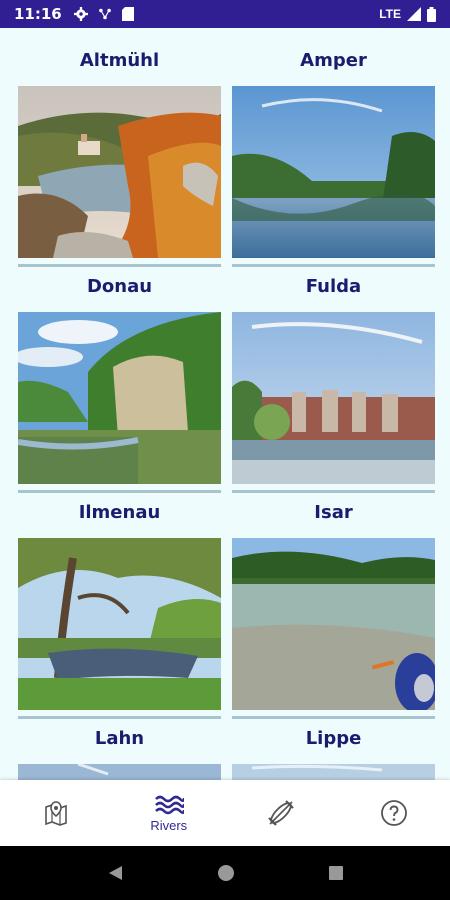 This screenshot has width=450, height=900. I want to click on river-card-lahn: Lahn, so click(119, 746).